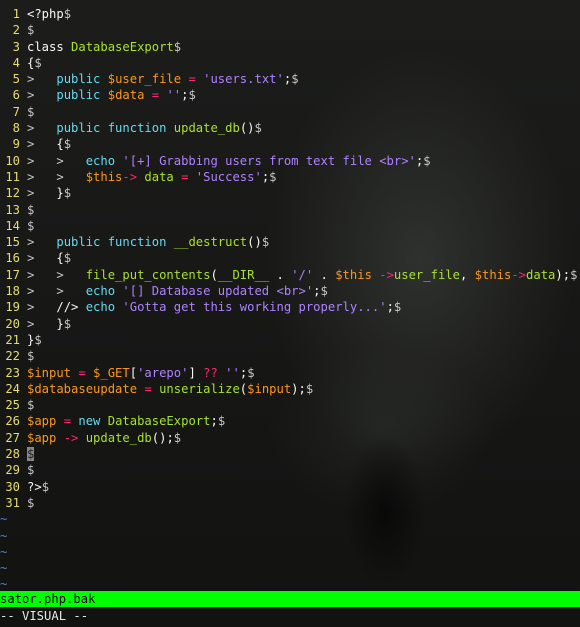 The height and width of the screenshot is (627, 580). Describe the element at coordinates (162, 437) in the screenshot. I see `code-token: ();` at that location.